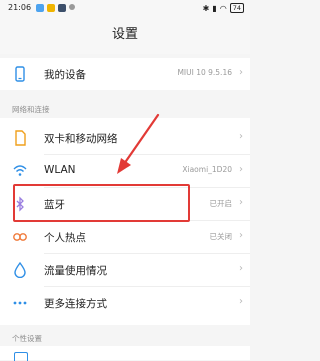  I want to click on signal-icon: ▮, so click(214, 8).